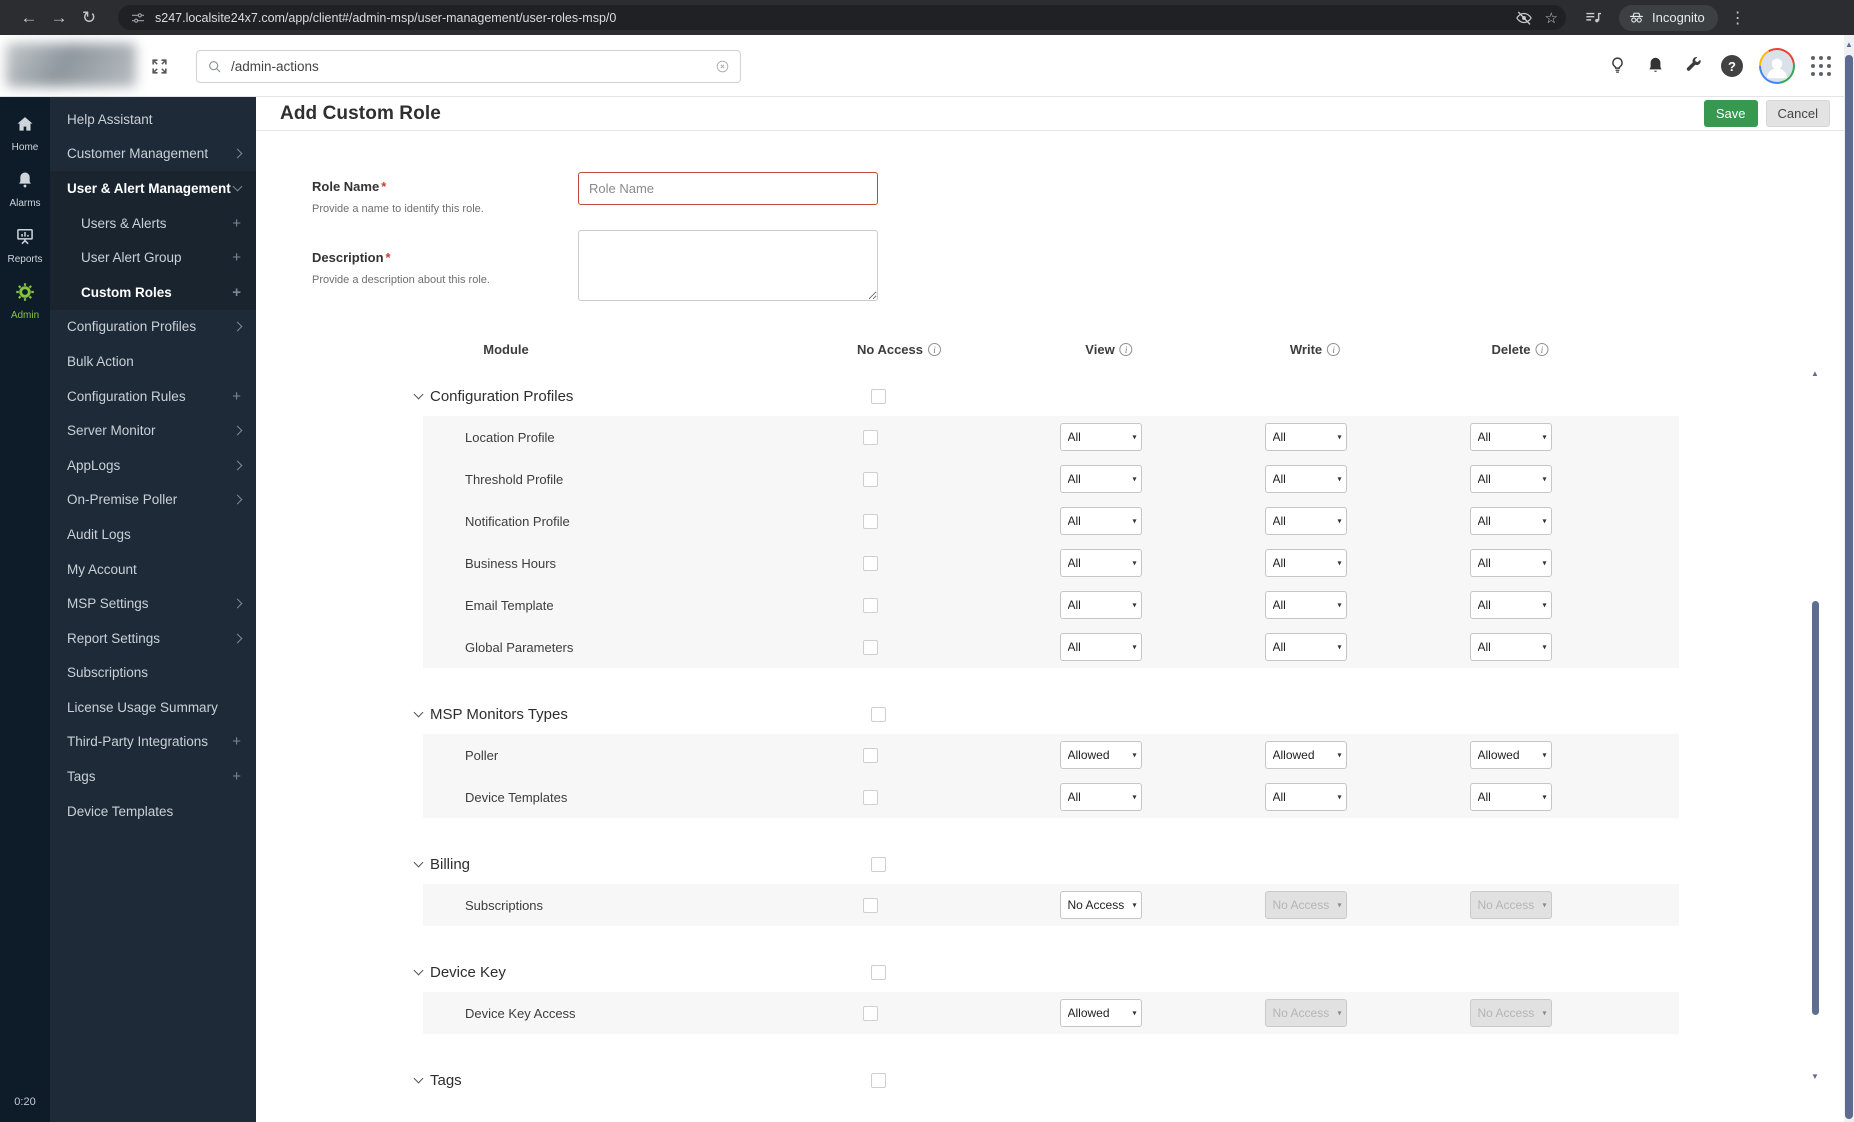 Image resolution: width=1854 pixels, height=1122 pixels. Describe the element at coordinates (728, 265) in the screenshot. I see `description-textarea` at that location.